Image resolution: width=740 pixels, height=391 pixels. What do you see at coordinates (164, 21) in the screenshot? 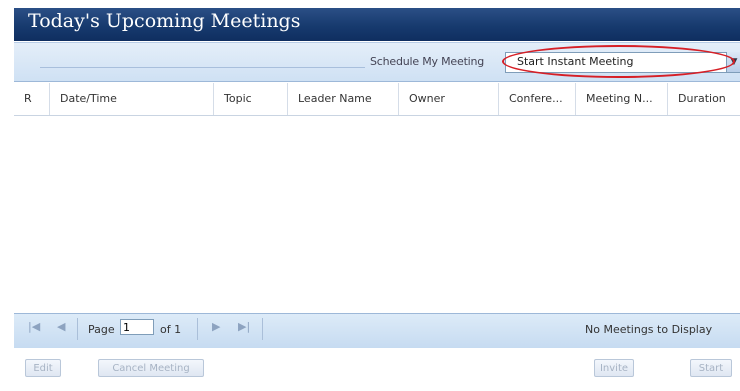
I see `page-title: Today's Upcoming Meetings` at bounding box center [164, 21].